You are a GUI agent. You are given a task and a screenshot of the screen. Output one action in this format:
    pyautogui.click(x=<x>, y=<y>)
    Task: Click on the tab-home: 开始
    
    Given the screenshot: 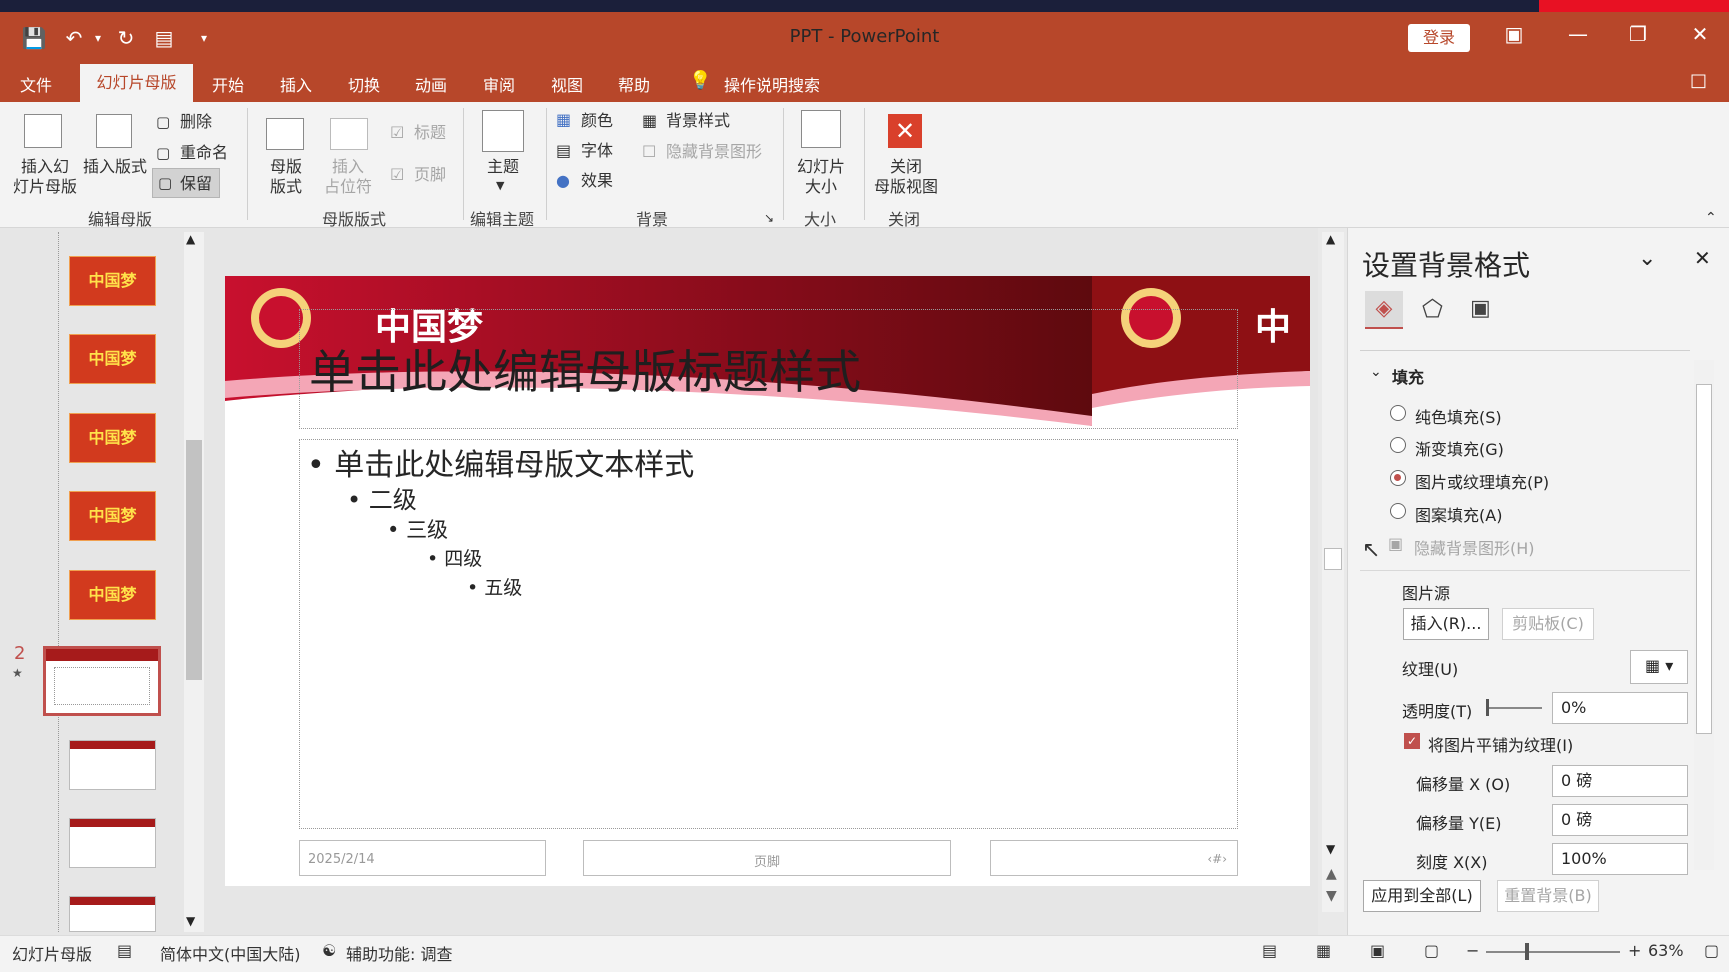 What is the action you would take?
    pyautogui.click(x=228, y=84)
    